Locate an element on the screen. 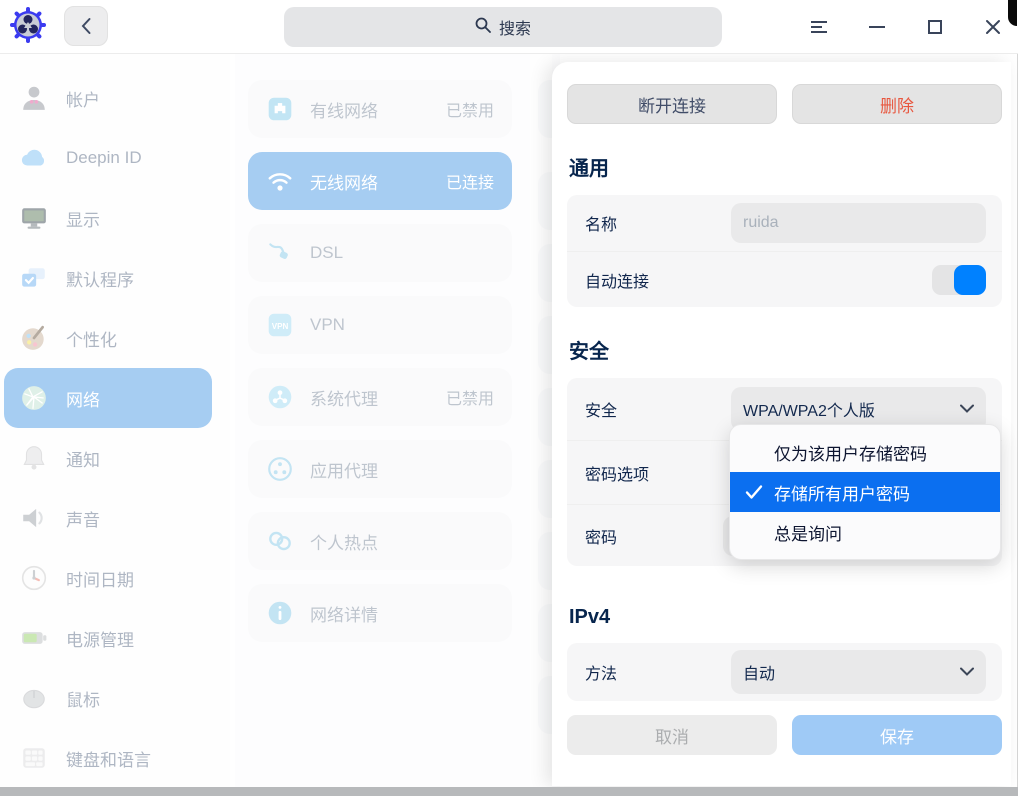 The image size is (1018, 796). network-item-dsl: DSL is located at coordinates (380, 253).